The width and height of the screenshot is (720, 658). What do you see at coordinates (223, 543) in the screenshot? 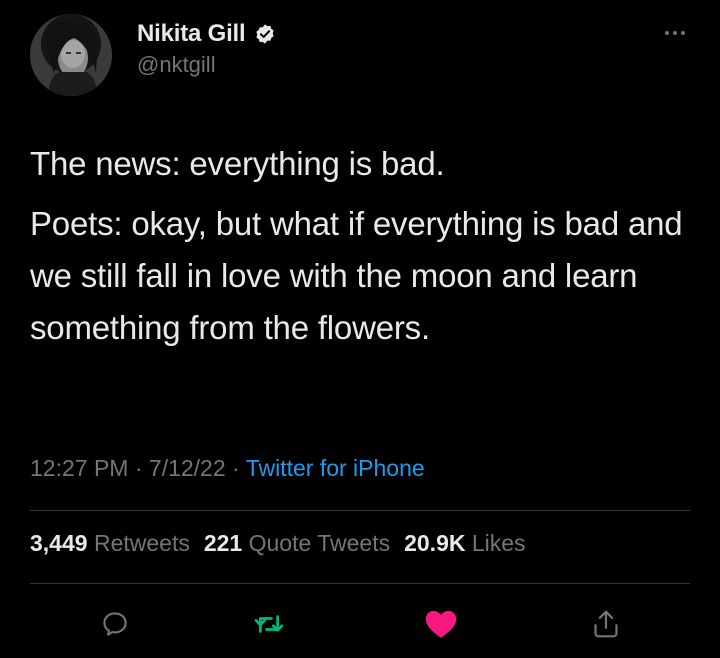
I see `quotes-count: 221` at bounding box center [223, 543].